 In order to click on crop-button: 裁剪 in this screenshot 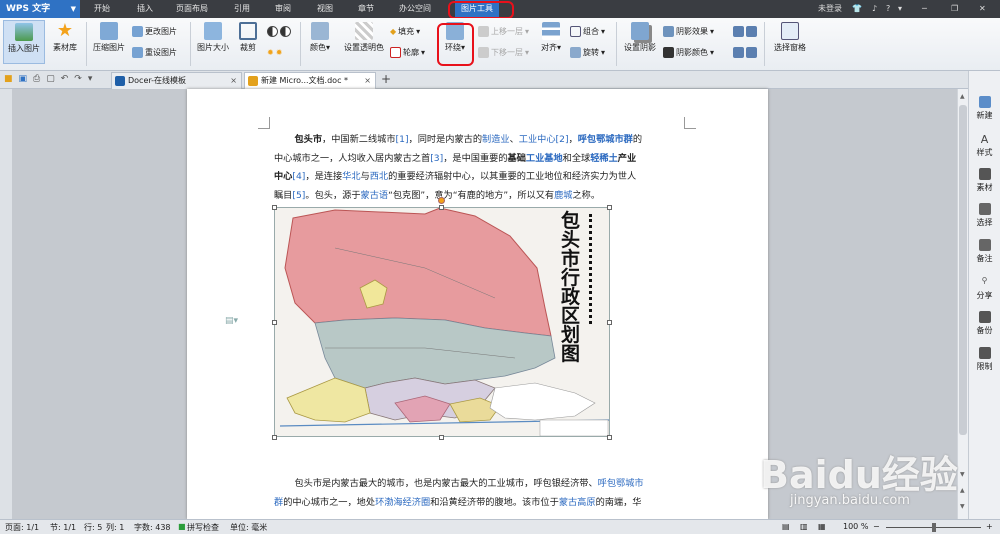, I will do `click(248, 36)`.